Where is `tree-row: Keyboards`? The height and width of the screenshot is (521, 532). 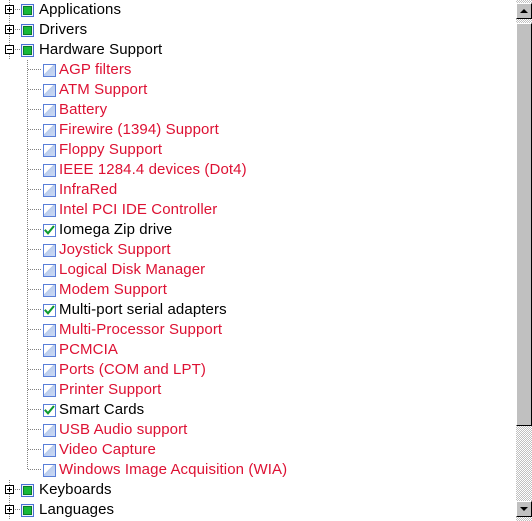
tree-row: Keyboards is located at coordinates (251, 490).